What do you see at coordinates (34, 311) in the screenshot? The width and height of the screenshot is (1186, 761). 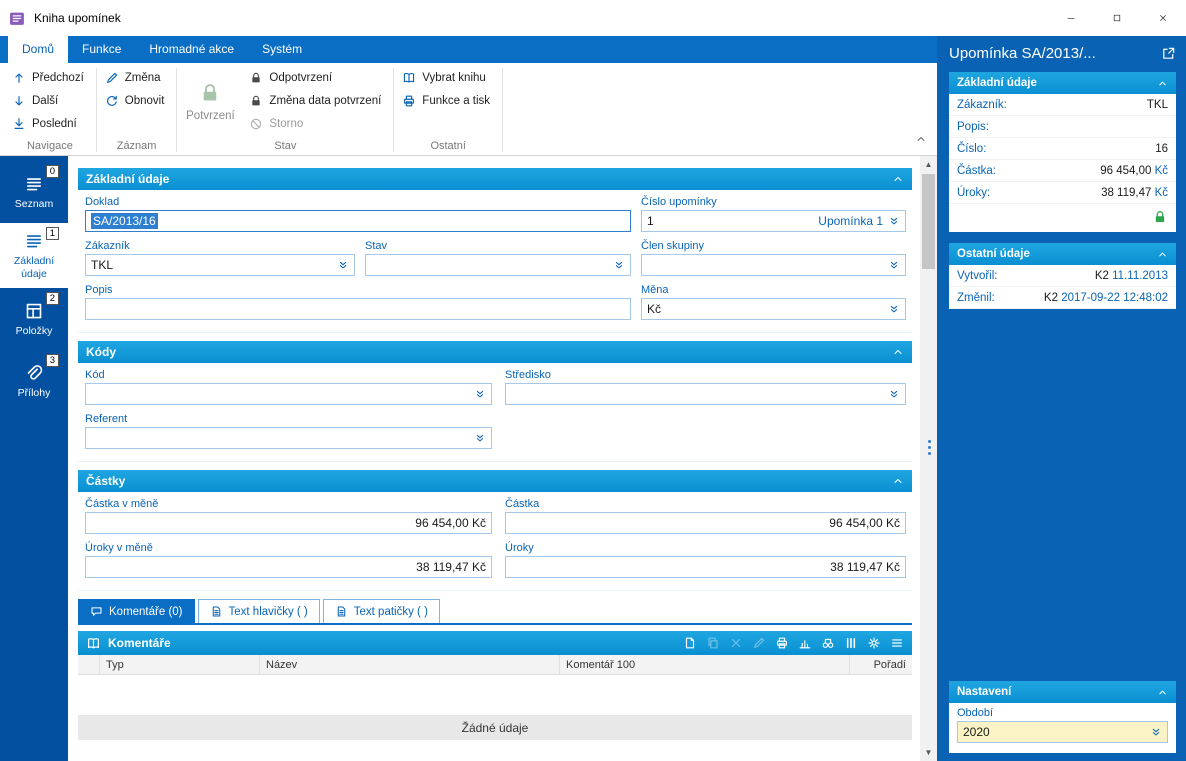 I see `grid-icon` at bounding box center [34, 311].